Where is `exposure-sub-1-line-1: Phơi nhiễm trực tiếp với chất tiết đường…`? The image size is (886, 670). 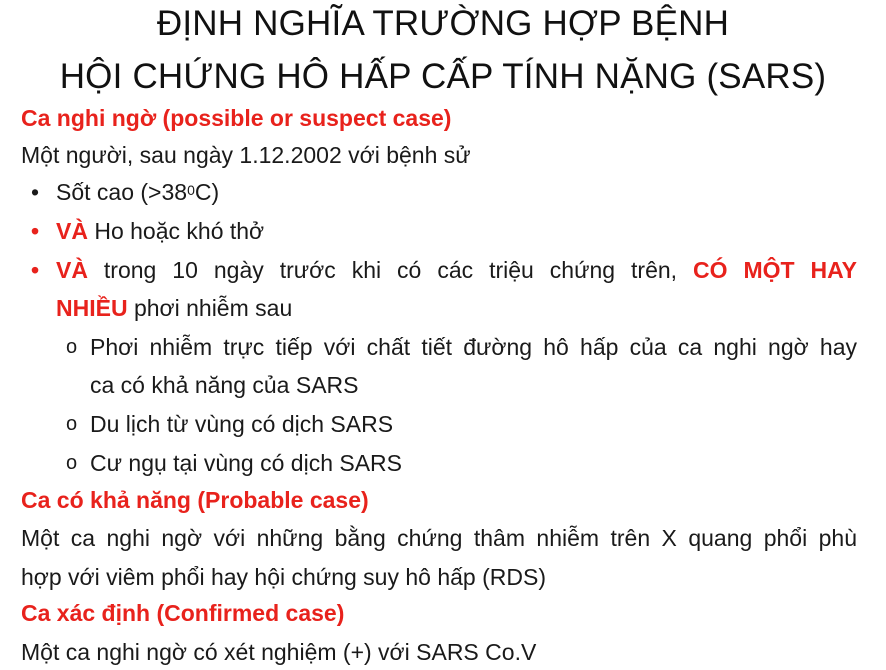
exposure-sub-1-line-1: Phơi nhiễm trực tiếp với chất tiết đường… is located at coordinates (473, 347).